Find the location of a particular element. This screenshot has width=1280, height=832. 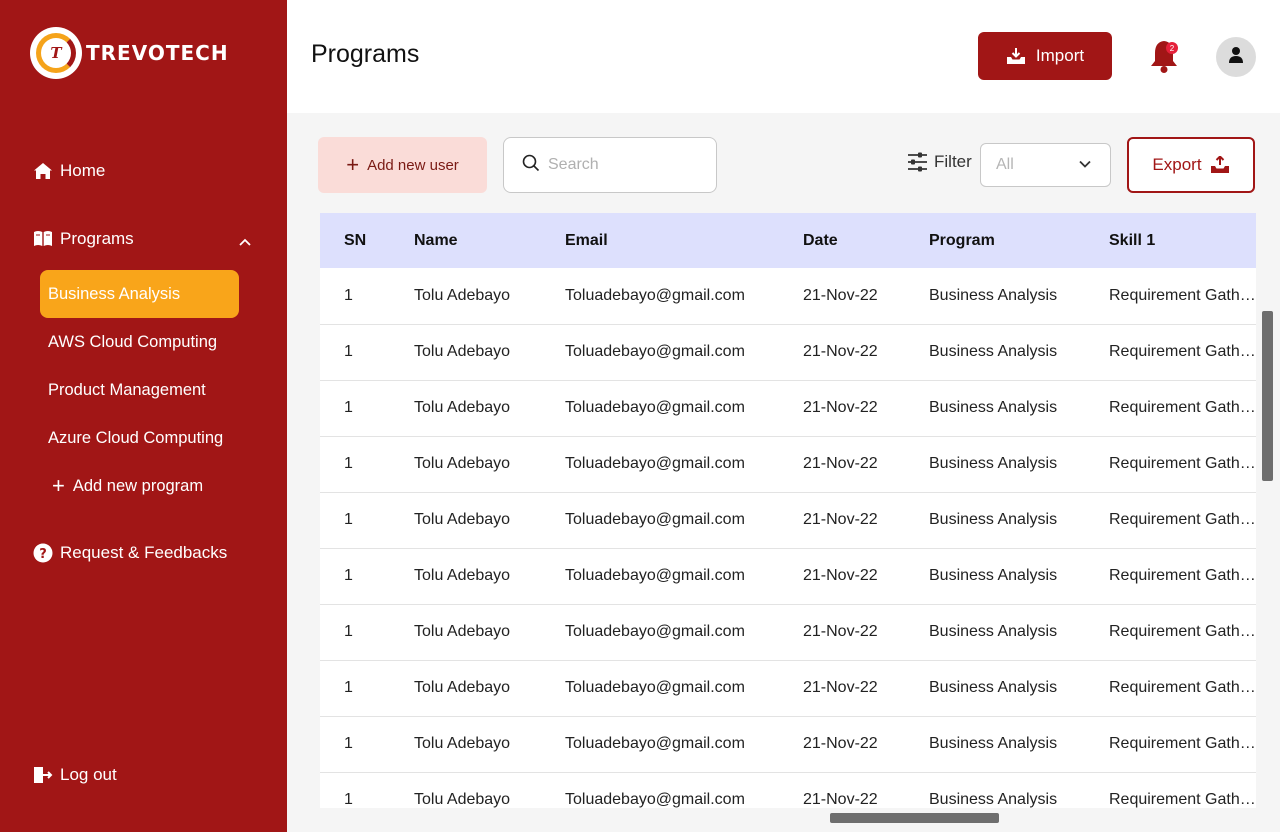

column-header-skill-1: Skill 1 is located at coordinates (1182, 240).